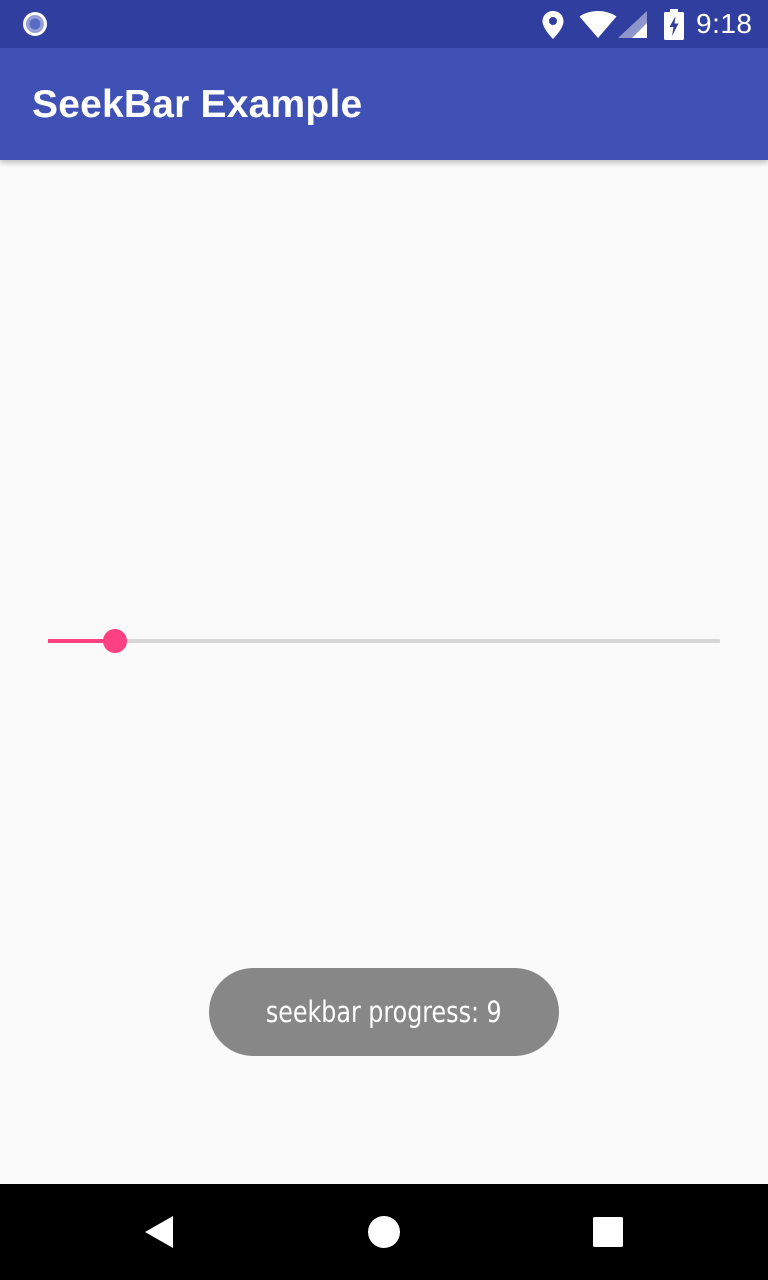 The height and width of the screenshot is (1280, 768). I want to click on seekbar-track, so click(384, 641).